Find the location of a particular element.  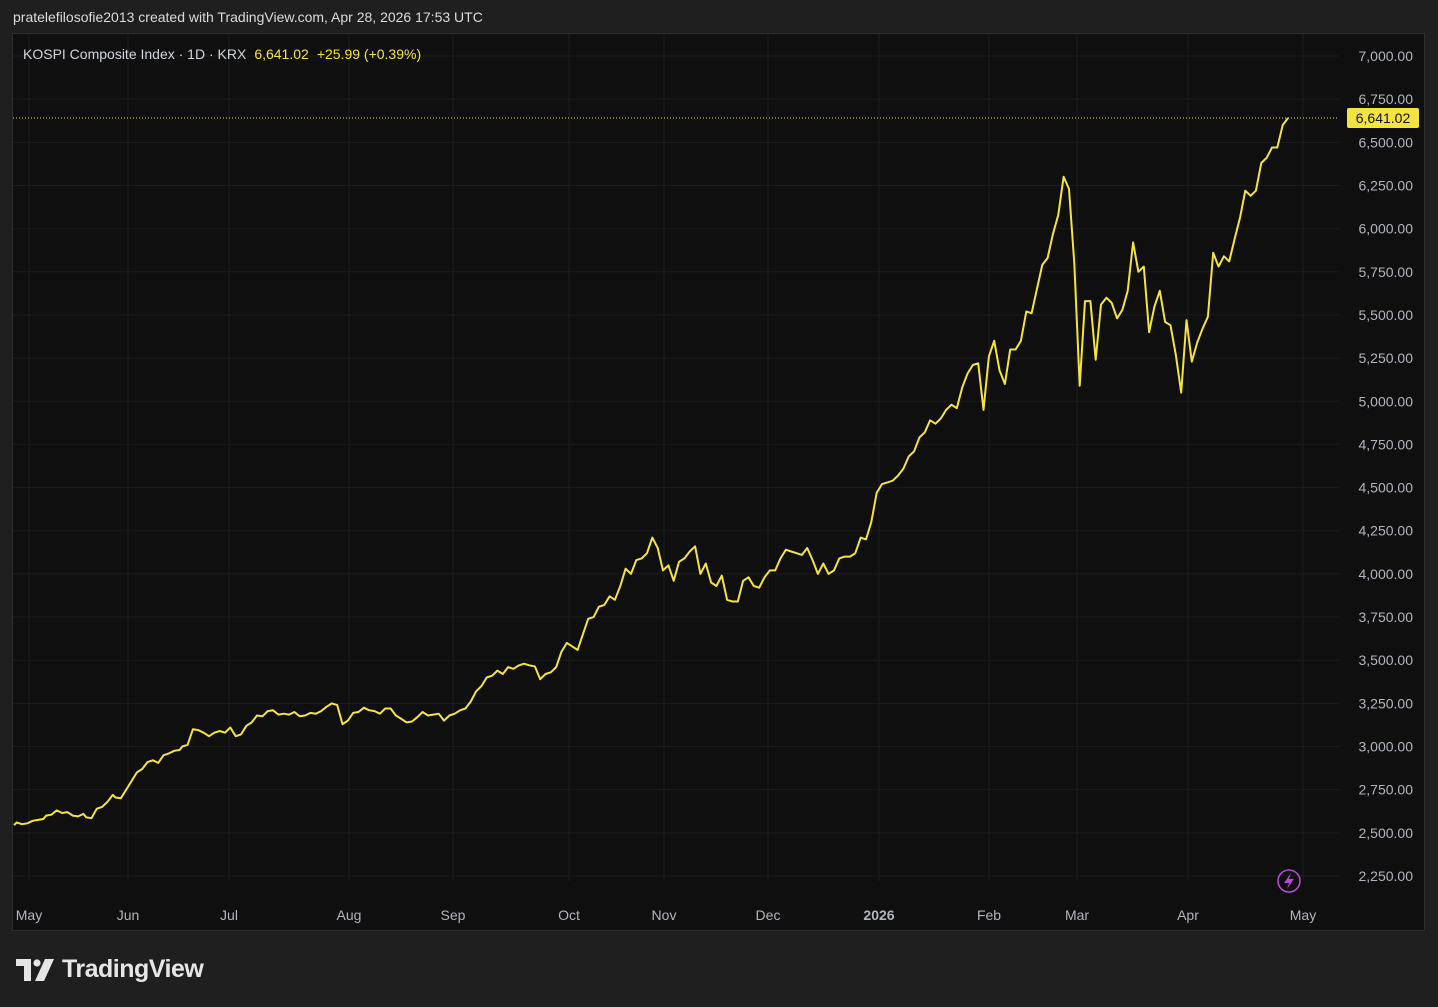

y-tick-label: 6,500.00 is located at coordinates (1386, 142).